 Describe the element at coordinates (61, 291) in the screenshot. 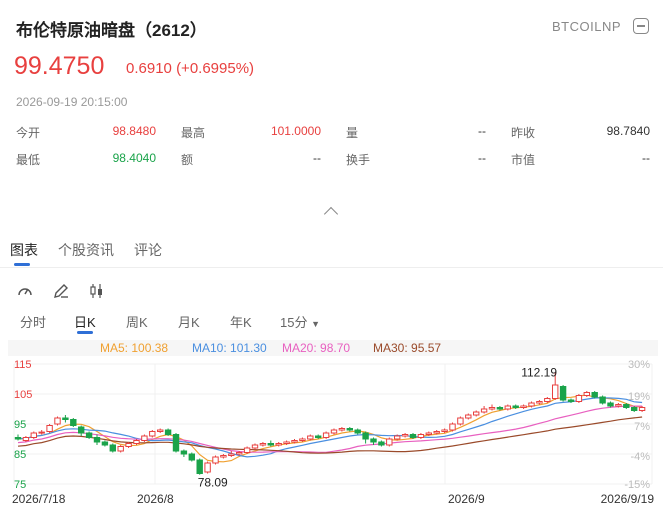

I see `draw-pen-icon` at that location.